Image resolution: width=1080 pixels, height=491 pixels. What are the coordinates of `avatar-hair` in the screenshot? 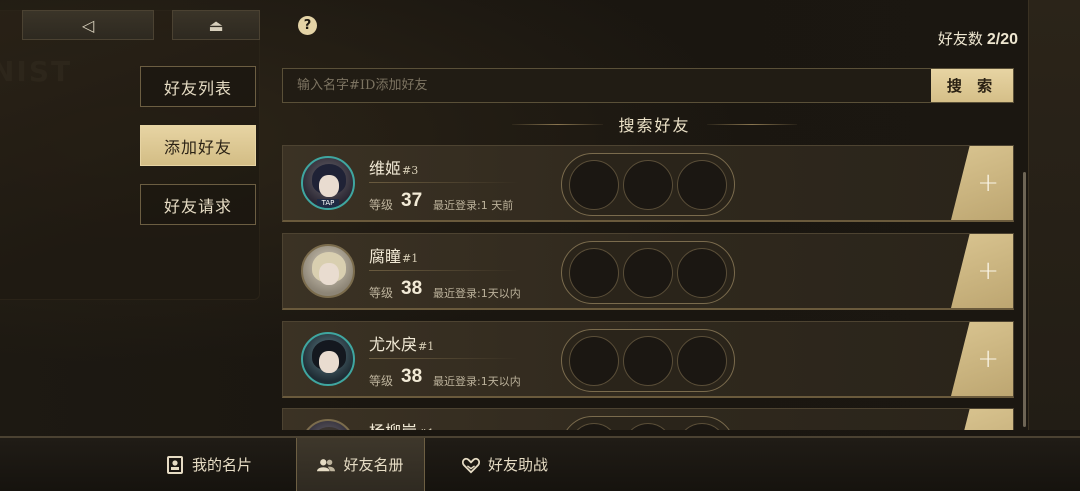 It's located at (329, 428).